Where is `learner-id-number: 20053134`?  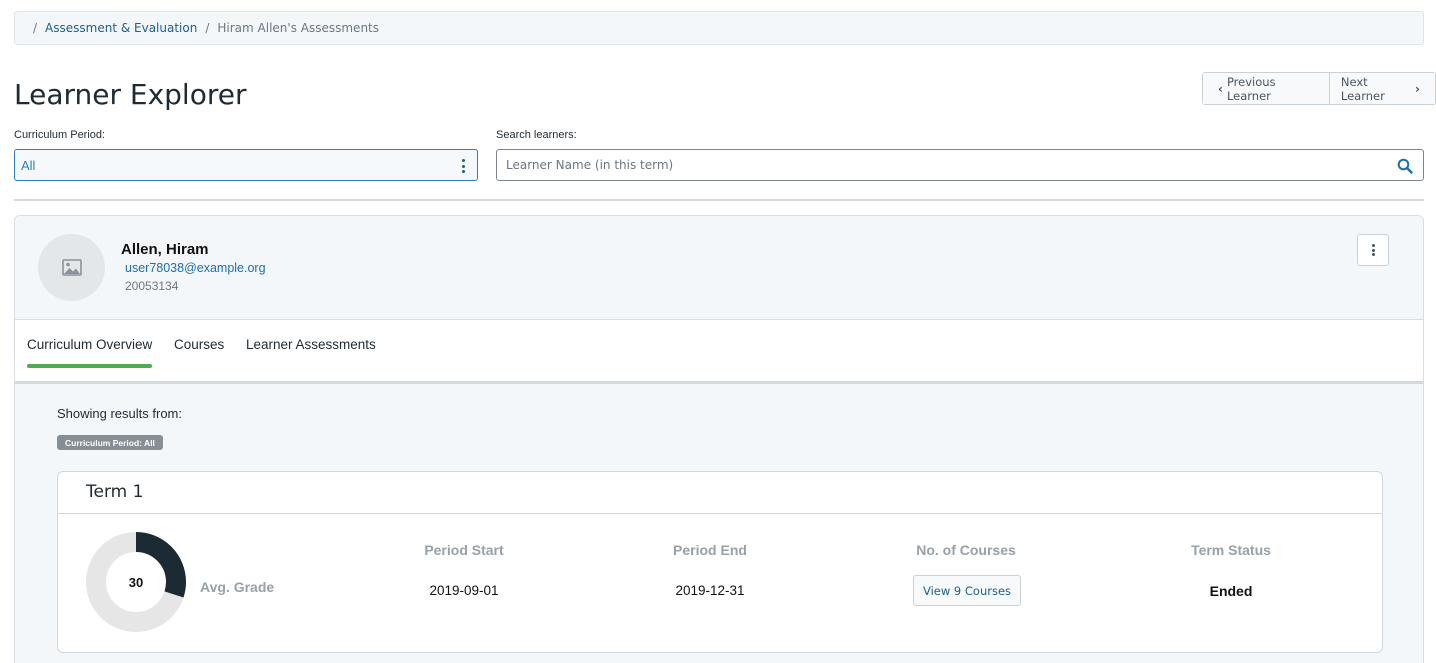
learner-id-number: 20053134 is located at coordinates (152, 286).